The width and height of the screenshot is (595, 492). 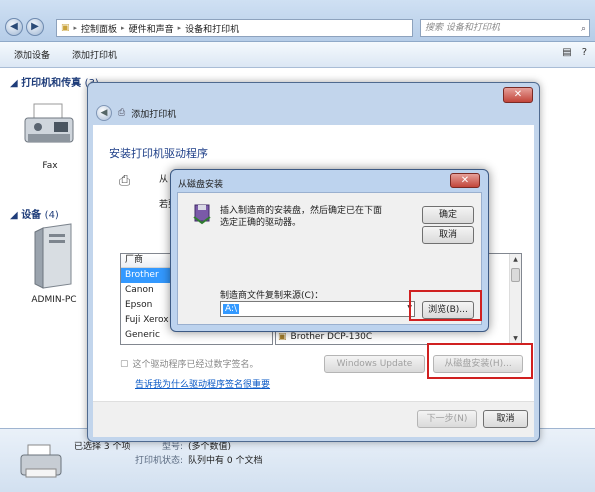 I want to click on breadcrumb: ▣ ▸ 控制面板 ▸ 硬件和声音 ▸ 设备和打印机, so click(x=234, y=28).